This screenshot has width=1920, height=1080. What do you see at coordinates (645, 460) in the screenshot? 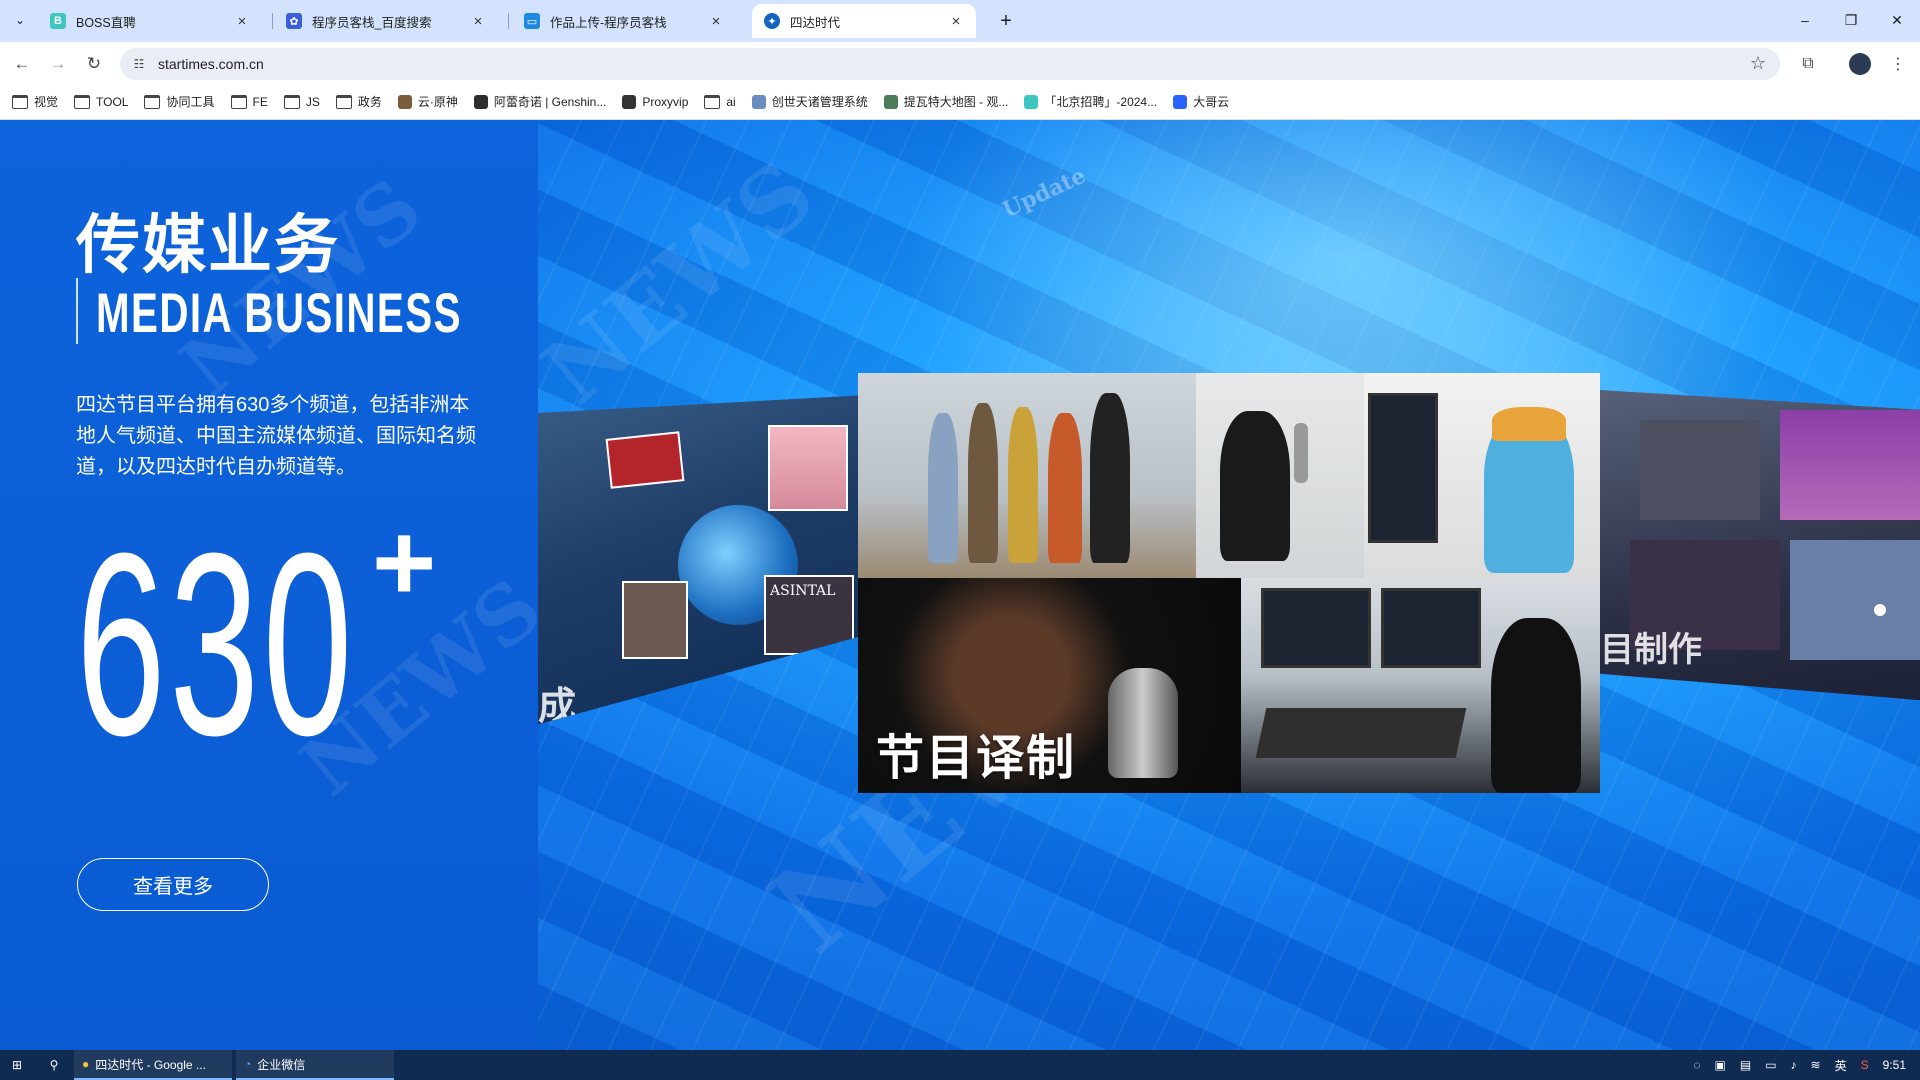
I see `sports-thumbnail` at bounding box center [645, 460].